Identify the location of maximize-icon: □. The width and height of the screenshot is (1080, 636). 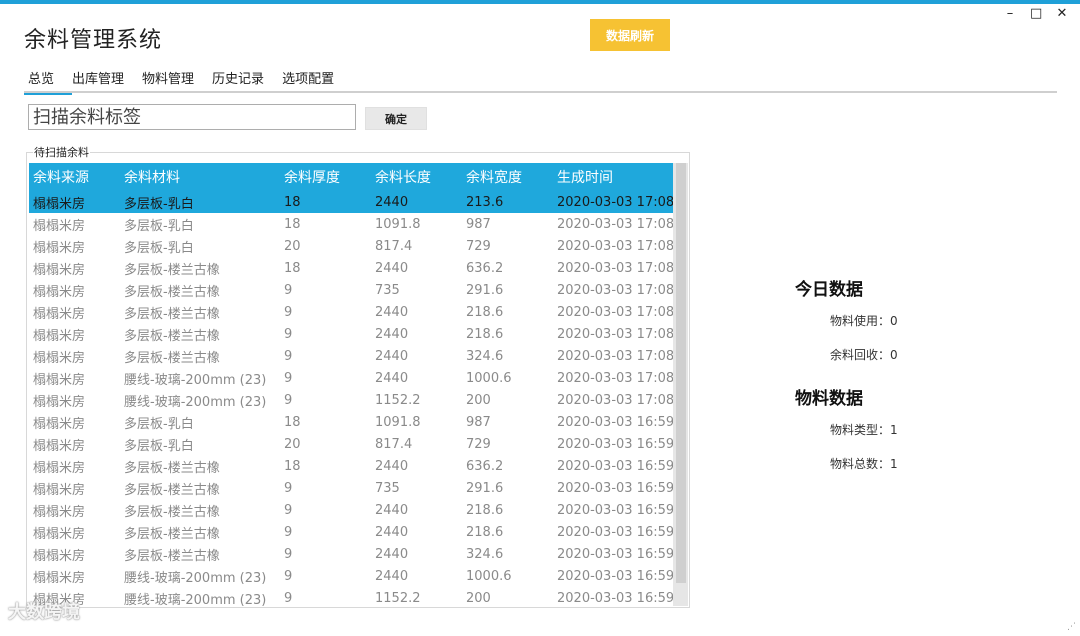
(1036, 13).